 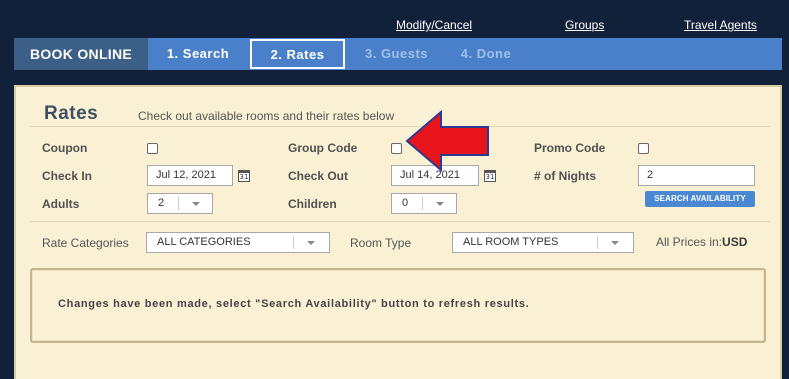 I want to click on tab-done: 4. Done, so click(x=486, y=53).